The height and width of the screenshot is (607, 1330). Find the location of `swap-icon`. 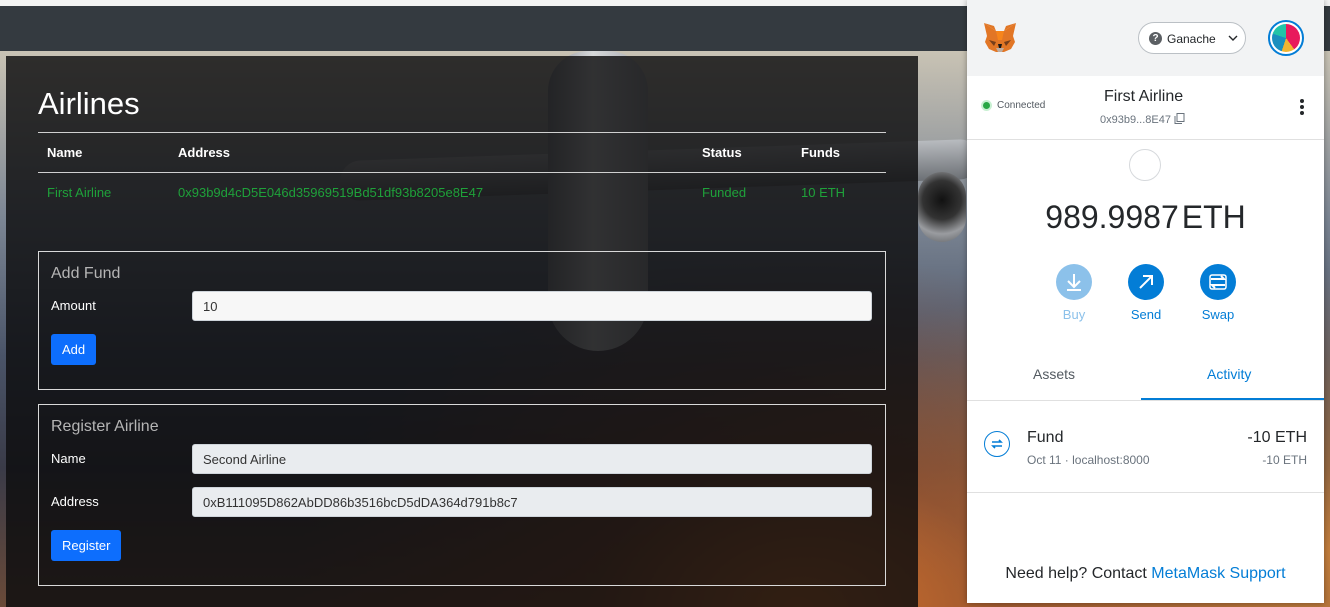

swap-icon is located at coordinates (1218, 282).